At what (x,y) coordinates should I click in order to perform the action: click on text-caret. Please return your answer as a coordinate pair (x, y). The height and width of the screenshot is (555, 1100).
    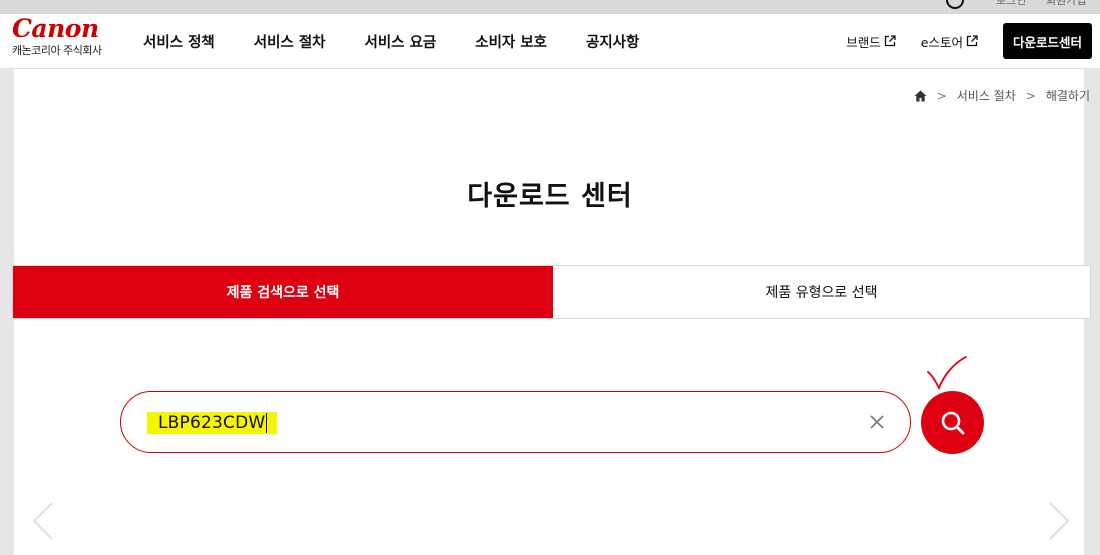
    Looking at the image, I should click on (267, 423).